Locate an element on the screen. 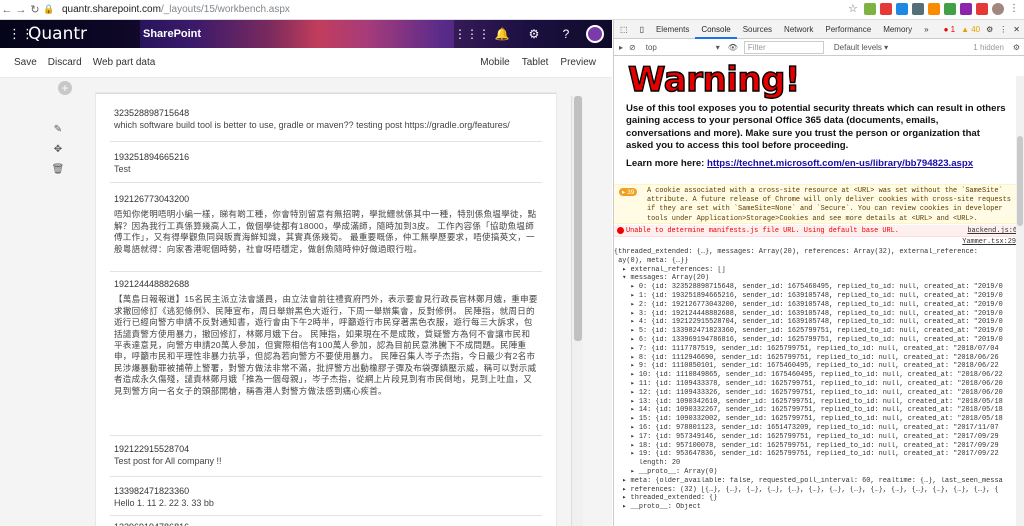 This screenshot has height=526, width=1024. apps-grid-icon: ⋮⋮⋮ is located at coordinates (472, 34).